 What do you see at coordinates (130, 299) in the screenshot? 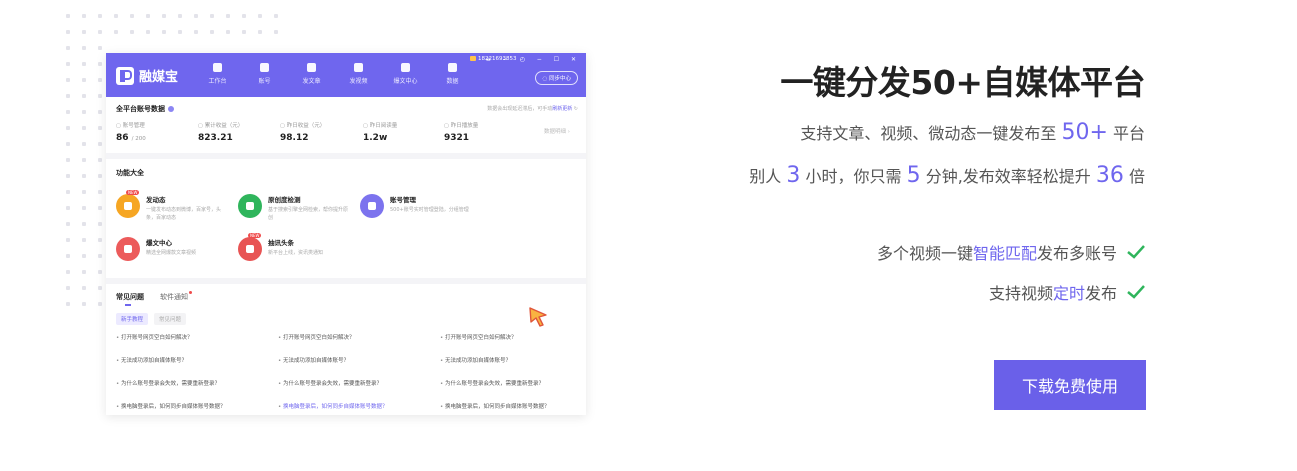
I see `tab-faq: 常见问题` at bounding box center [130, 299].